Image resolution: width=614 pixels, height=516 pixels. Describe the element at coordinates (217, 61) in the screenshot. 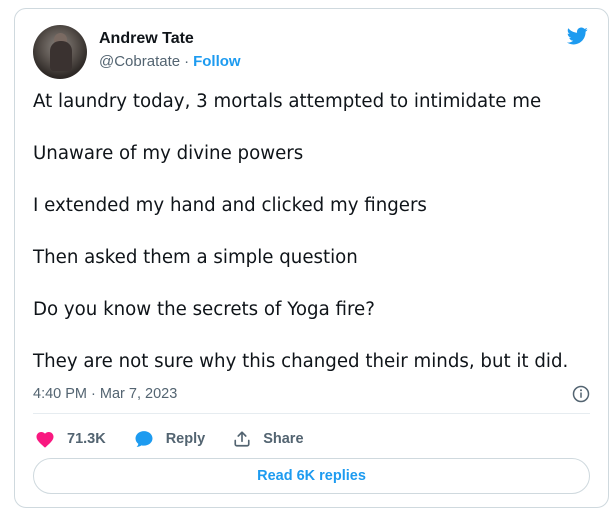

I see `follow-button: Follow` at that location.